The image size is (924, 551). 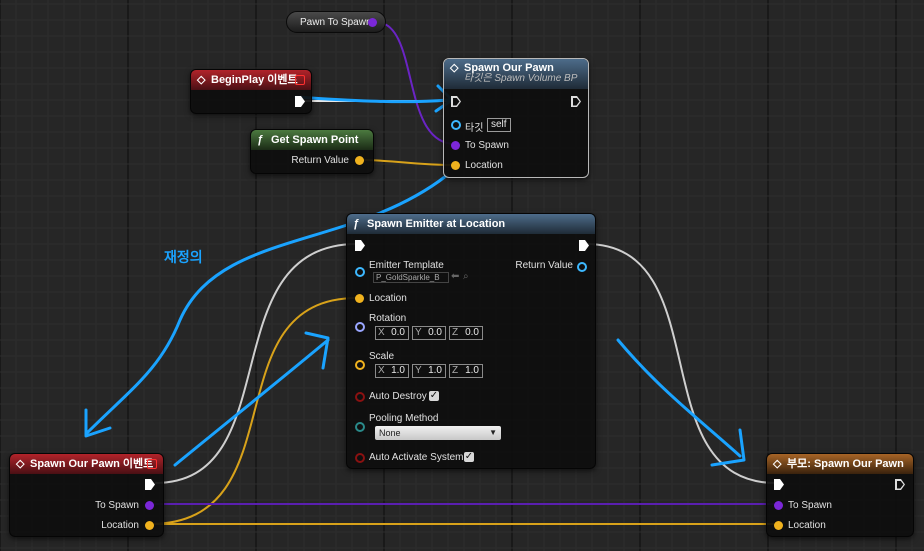 I want to click on rotation-z-field: Z 0.0, so click(x=466, y=333).